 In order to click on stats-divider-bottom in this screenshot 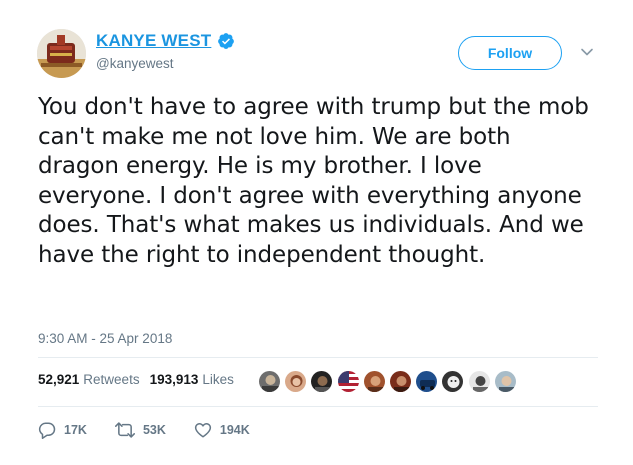, I will do `click(318, 406)`.